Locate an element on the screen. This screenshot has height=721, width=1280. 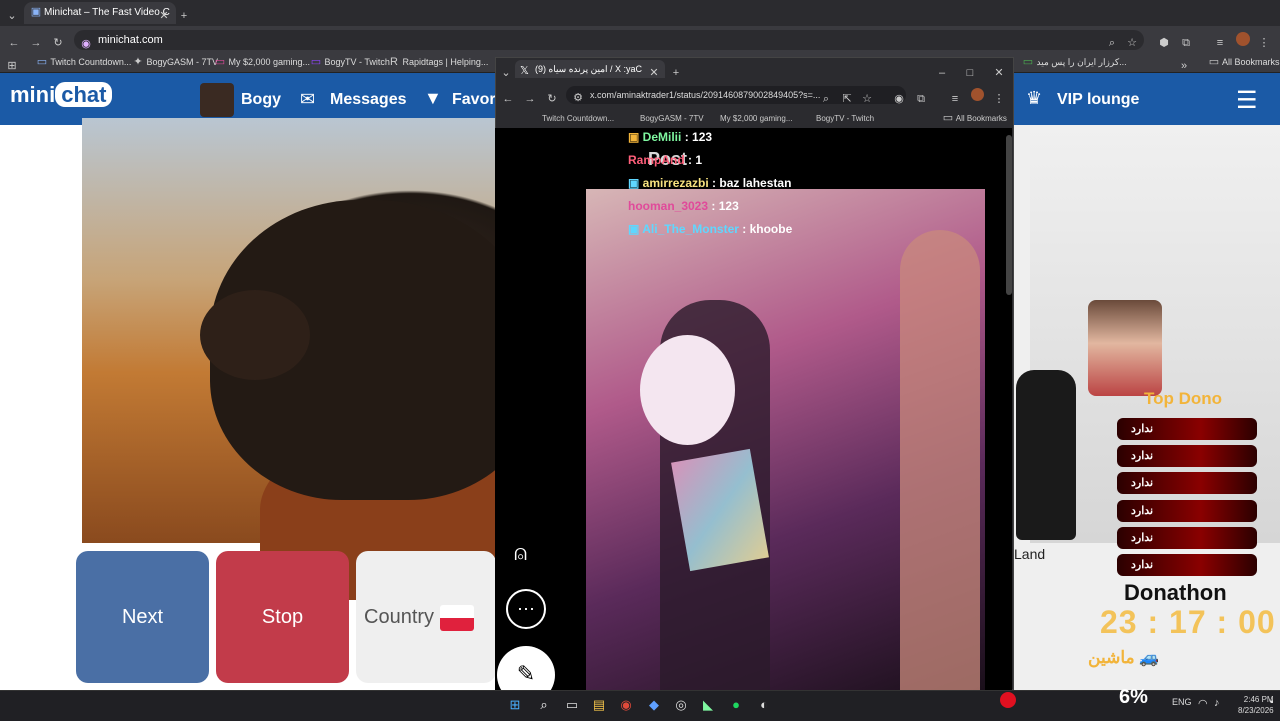
bookmark-item: ▭ BogyTV - Twitch is located at coordinates (350, 62).